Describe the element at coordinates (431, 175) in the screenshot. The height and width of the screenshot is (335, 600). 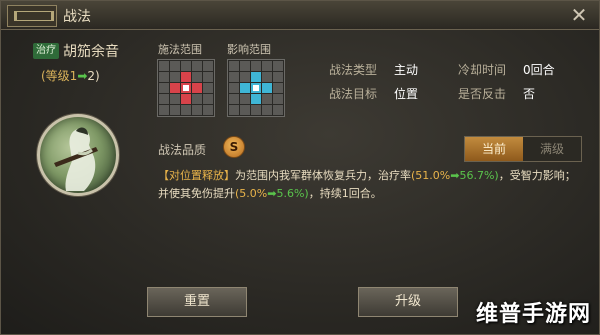
I see `desc-heal-old: (51.0%` at that location.